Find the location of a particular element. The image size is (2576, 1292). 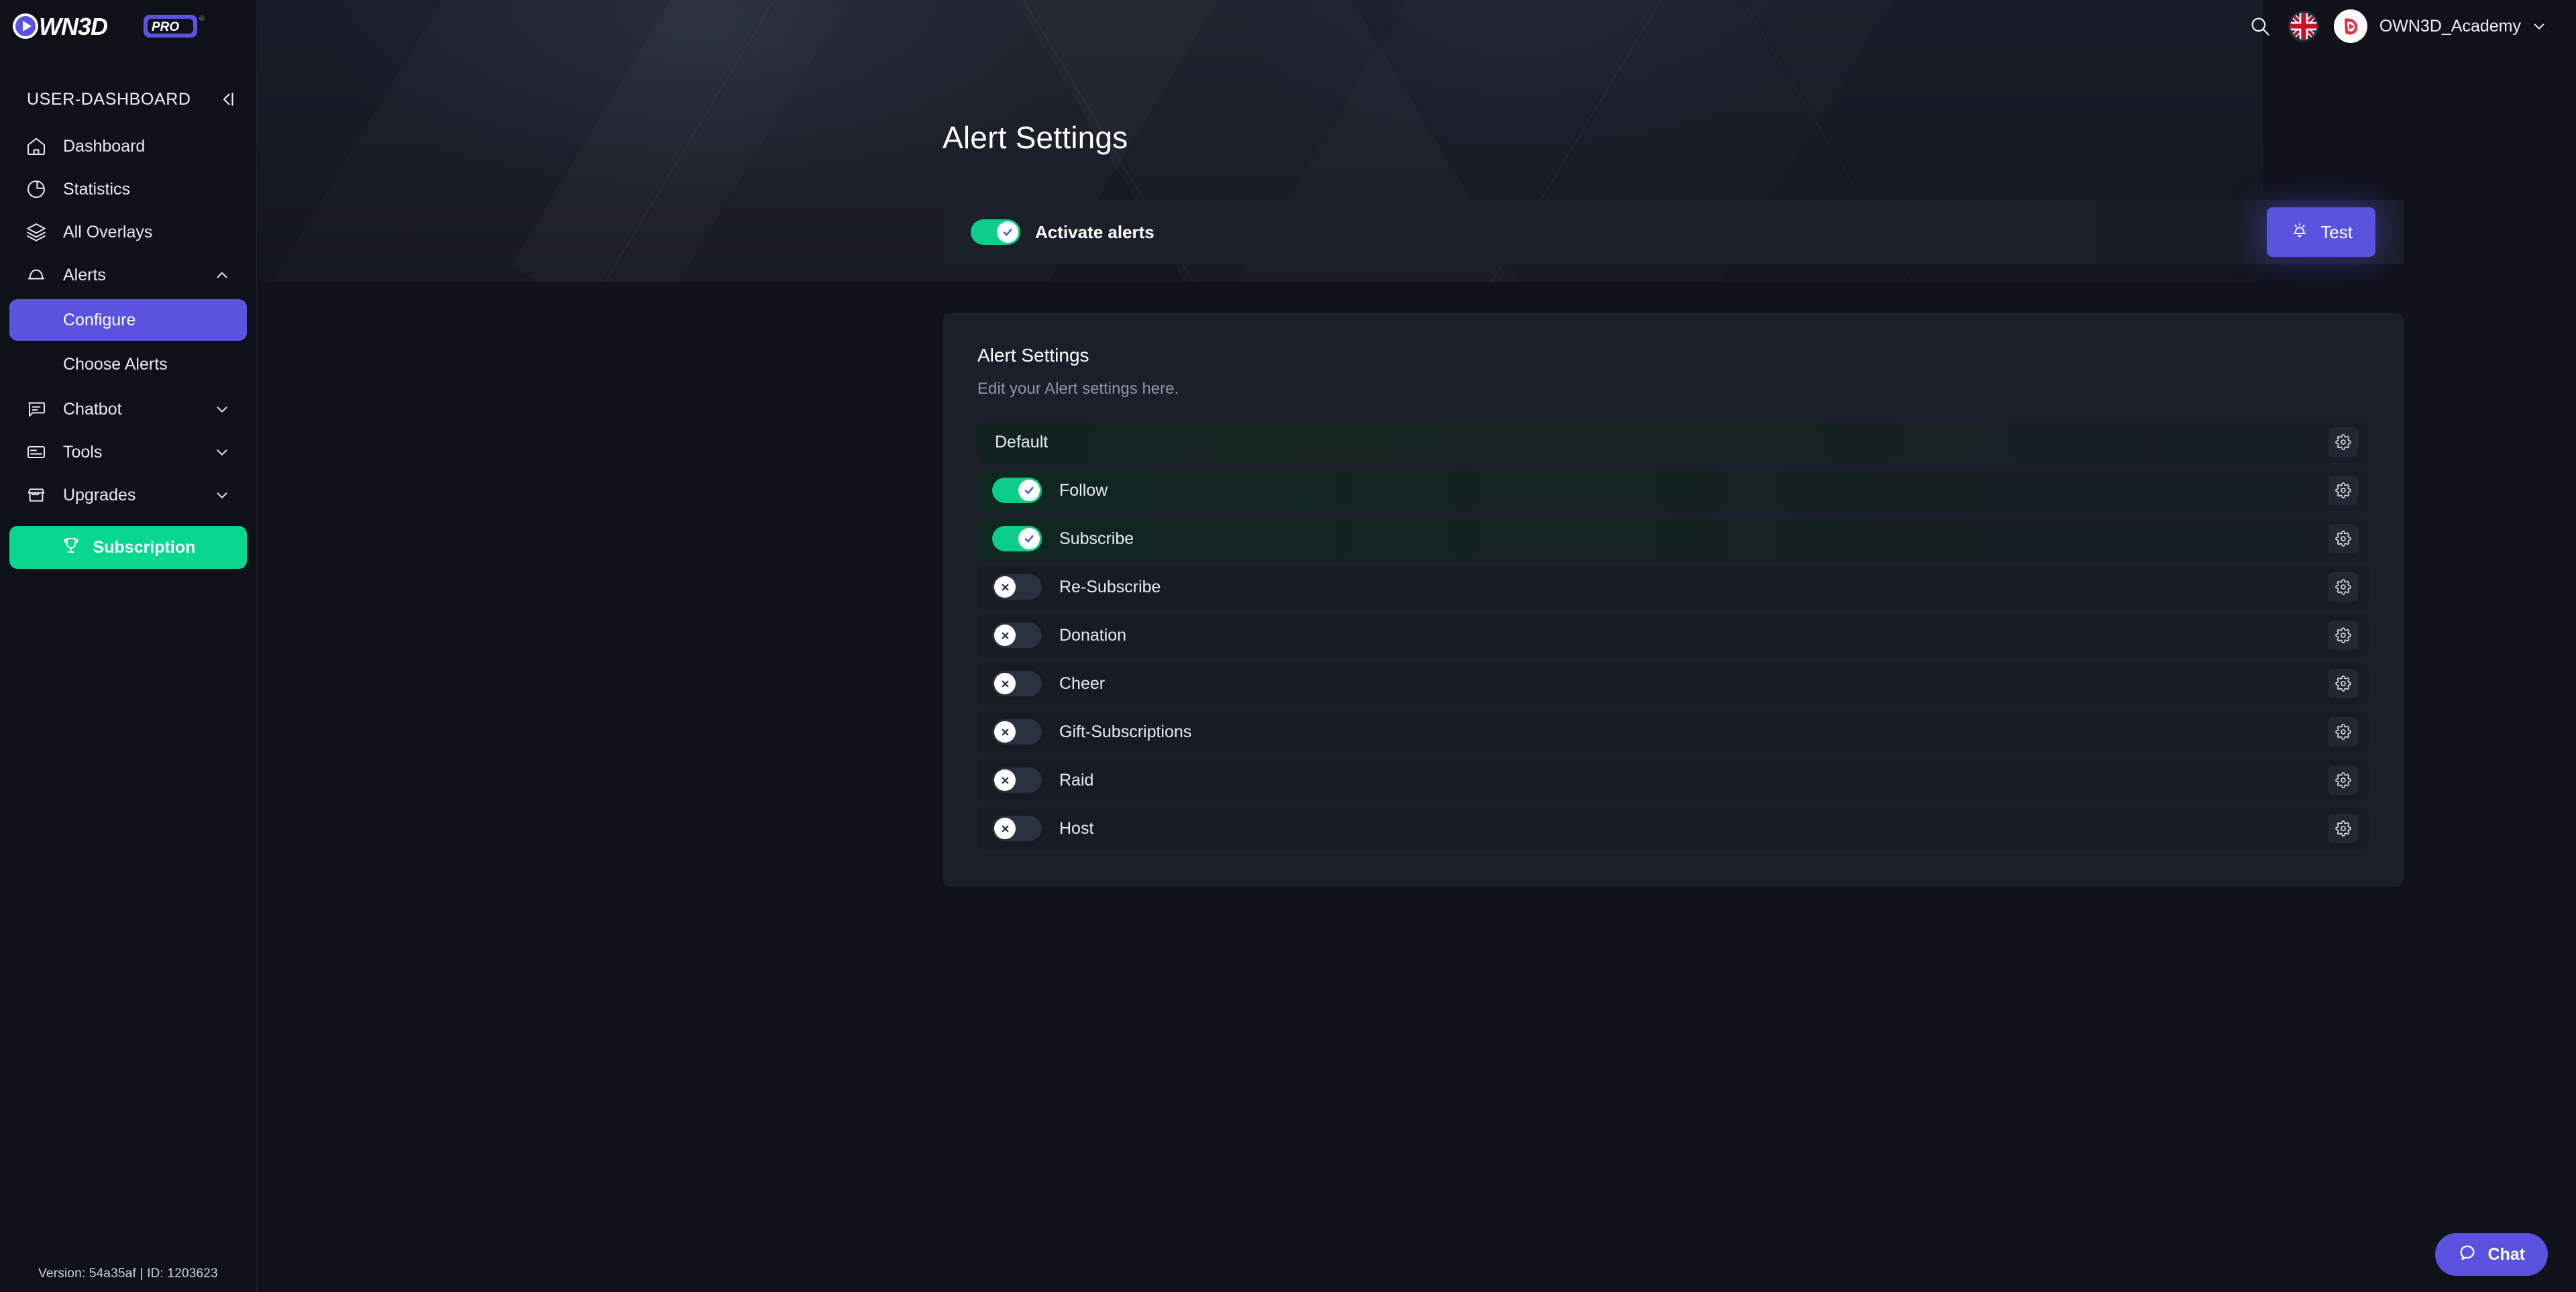

table-row: Donation is located at coordinates (1673, 635).